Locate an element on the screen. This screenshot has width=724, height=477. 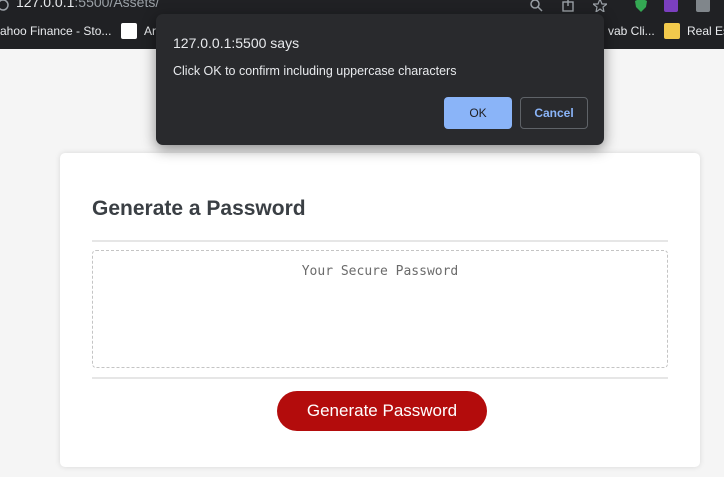
cancel-button: Cancel is located at coordinates (554, 113).